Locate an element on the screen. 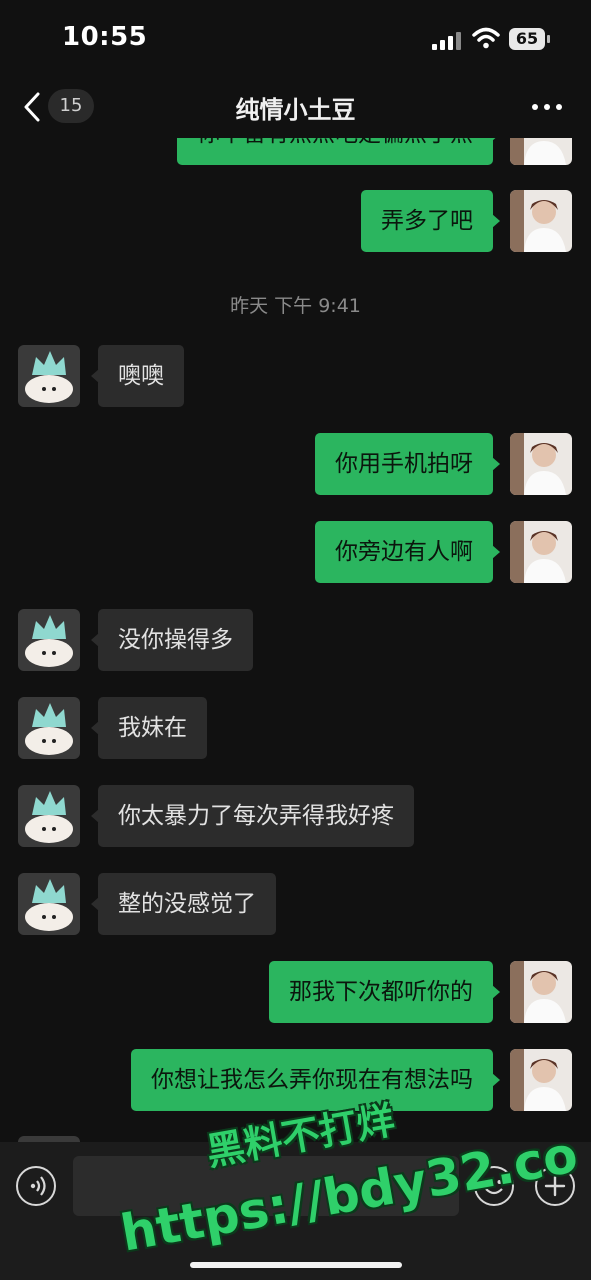  message-bubble-sent: 你用手机拍呀 is located at coordinates (407, 464).